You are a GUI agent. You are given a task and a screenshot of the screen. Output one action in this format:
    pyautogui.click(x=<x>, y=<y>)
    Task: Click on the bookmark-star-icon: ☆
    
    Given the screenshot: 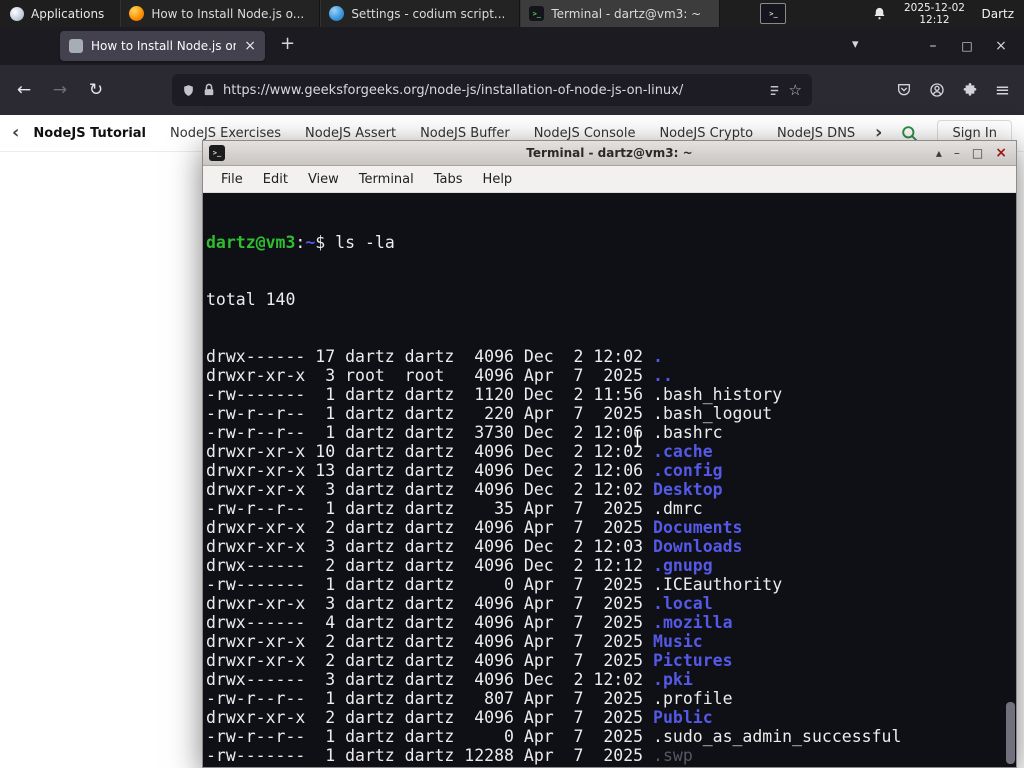 What is the action you would take?
    pyautogui.click(x=795, y=90)
    